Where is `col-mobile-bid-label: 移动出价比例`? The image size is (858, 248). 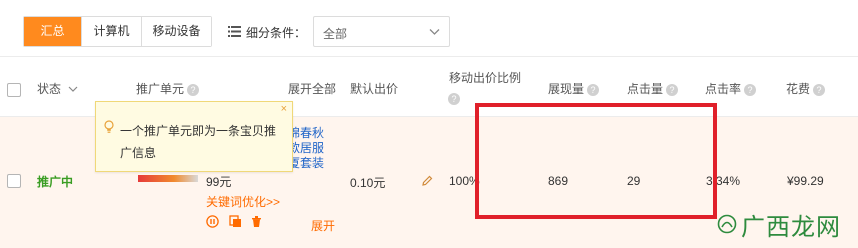 col-mobile-bid-label: 移动出价比例 is located at coordinates (485, 78).